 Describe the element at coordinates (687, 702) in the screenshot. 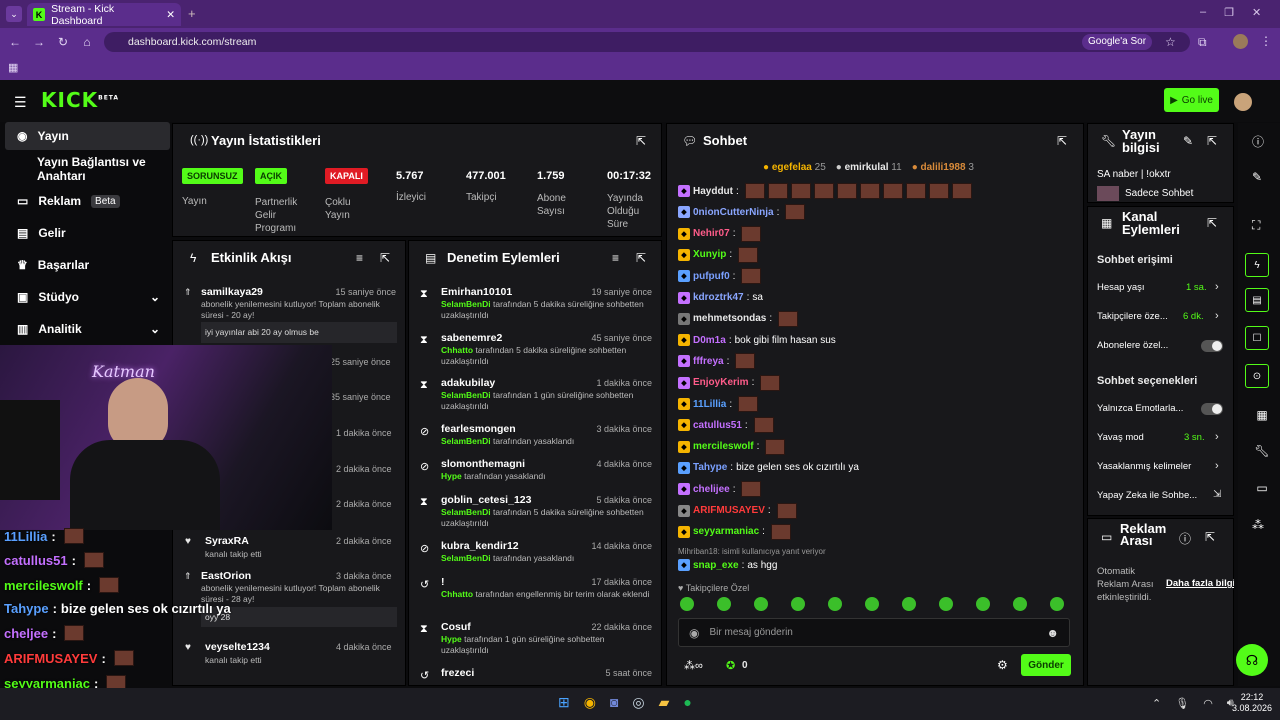

I see `spotify-icon: ●` at that location.